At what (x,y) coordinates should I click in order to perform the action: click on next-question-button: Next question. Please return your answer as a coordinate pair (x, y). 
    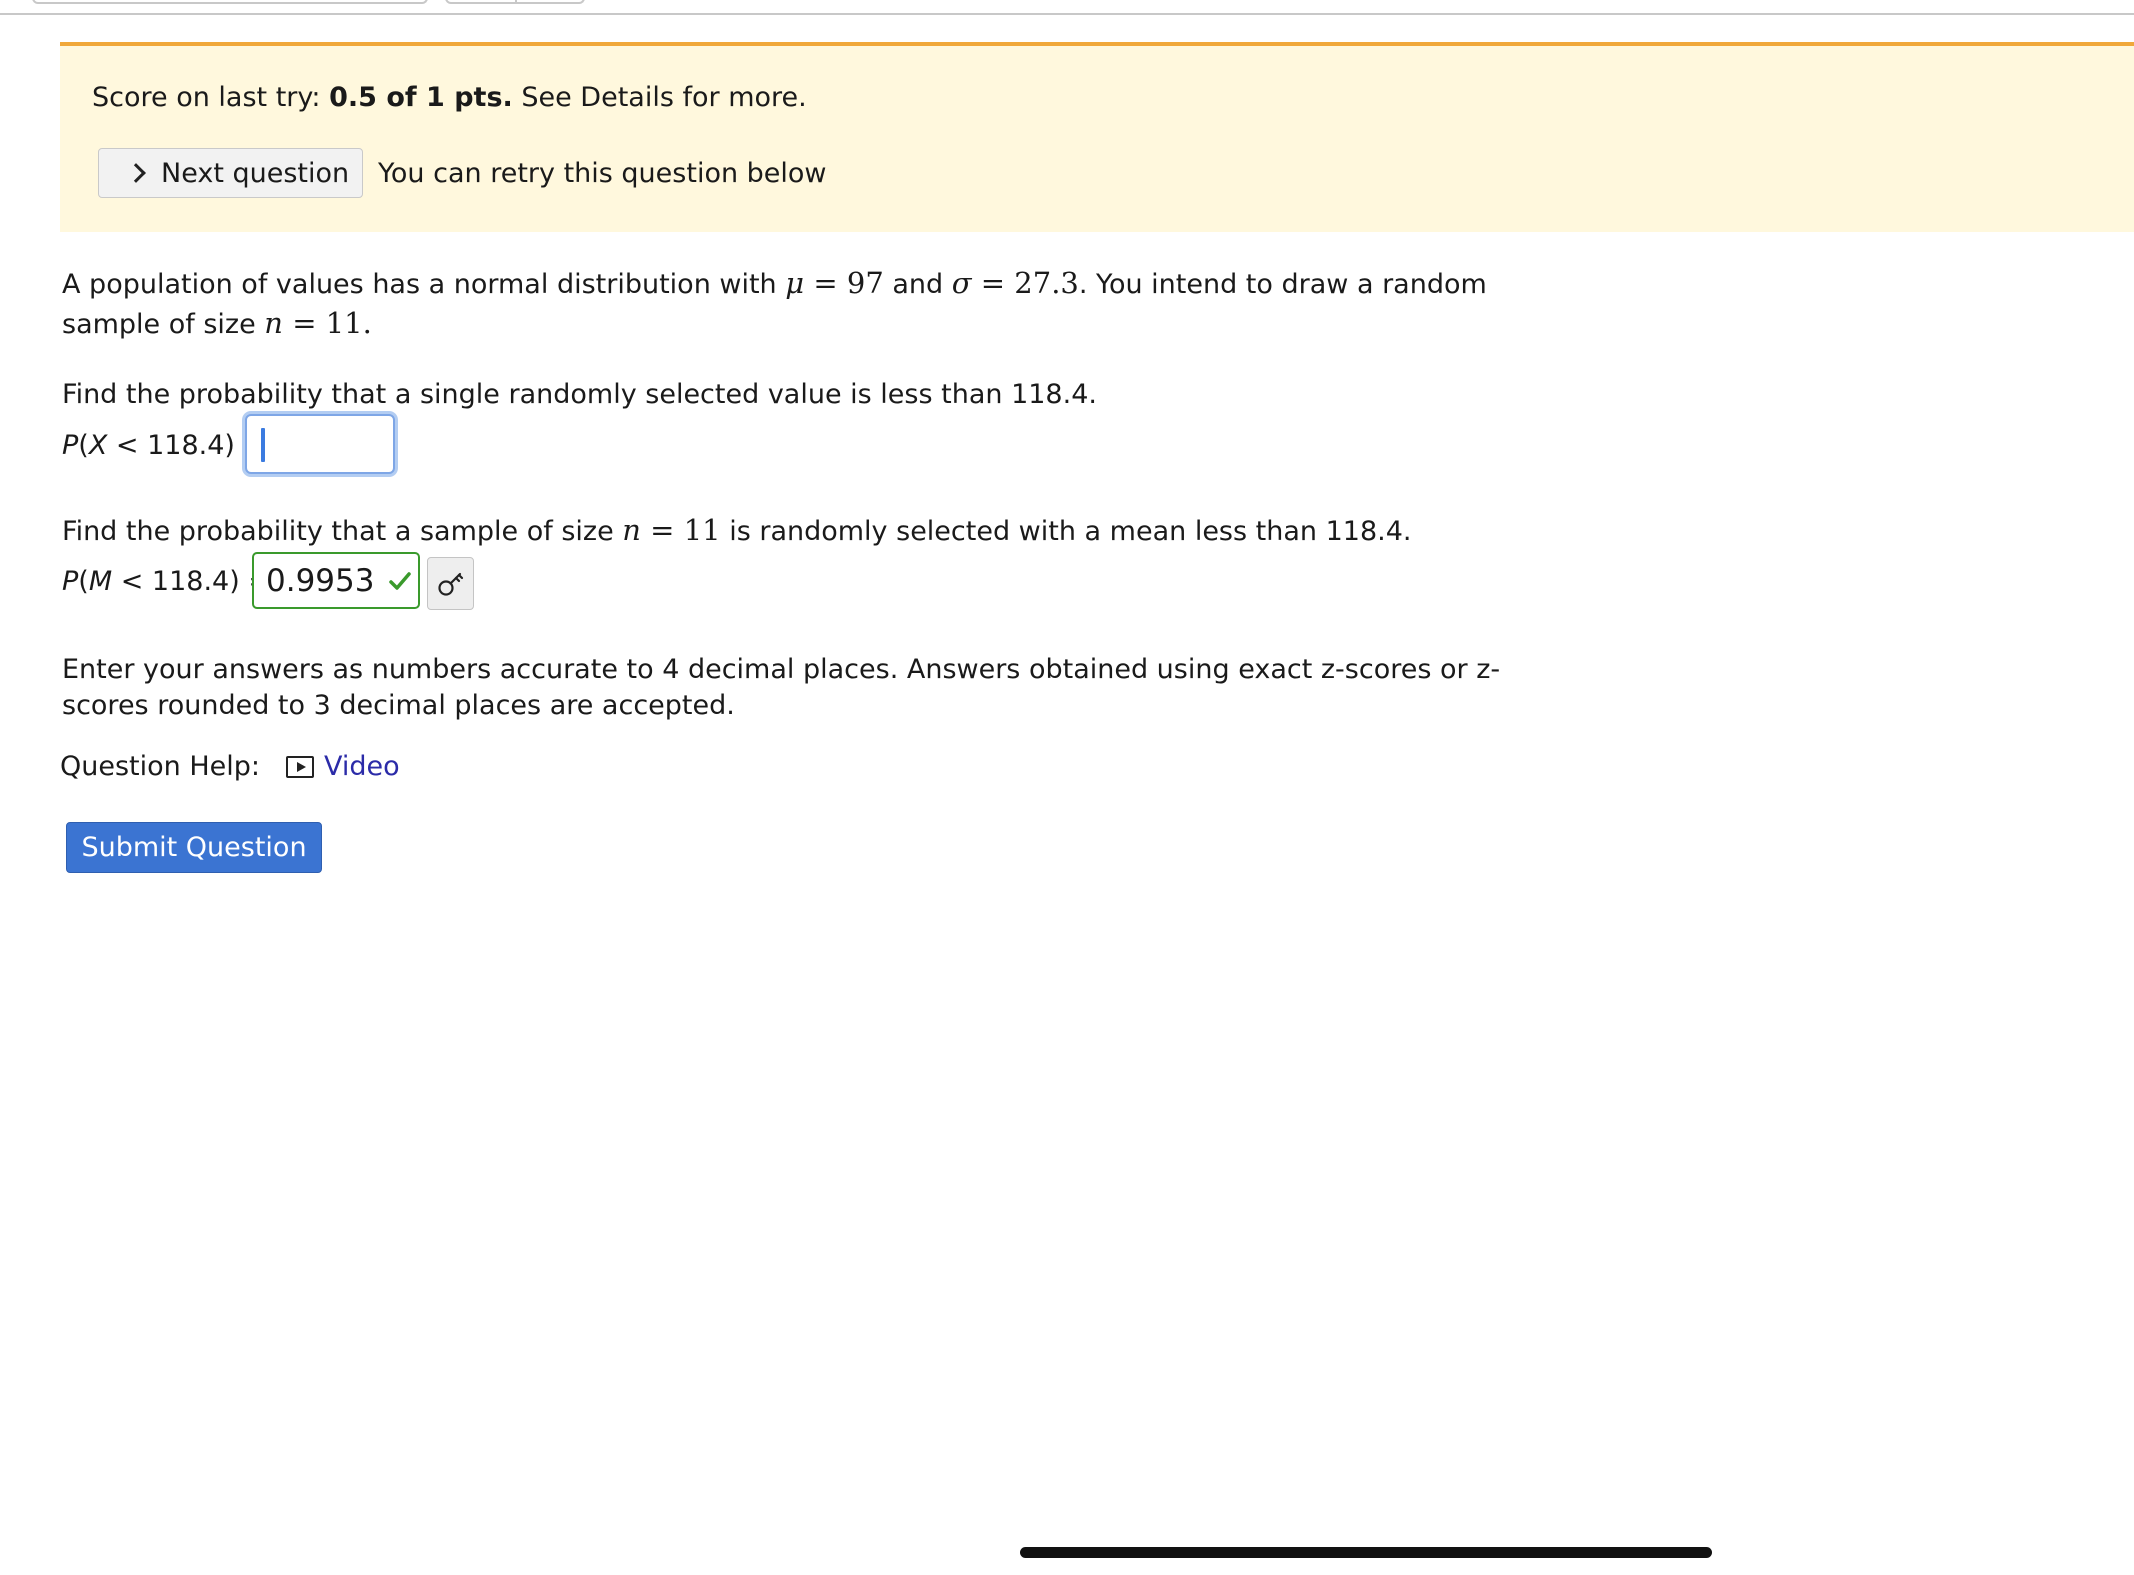
    Looking at the image, I should click on (230, 173).